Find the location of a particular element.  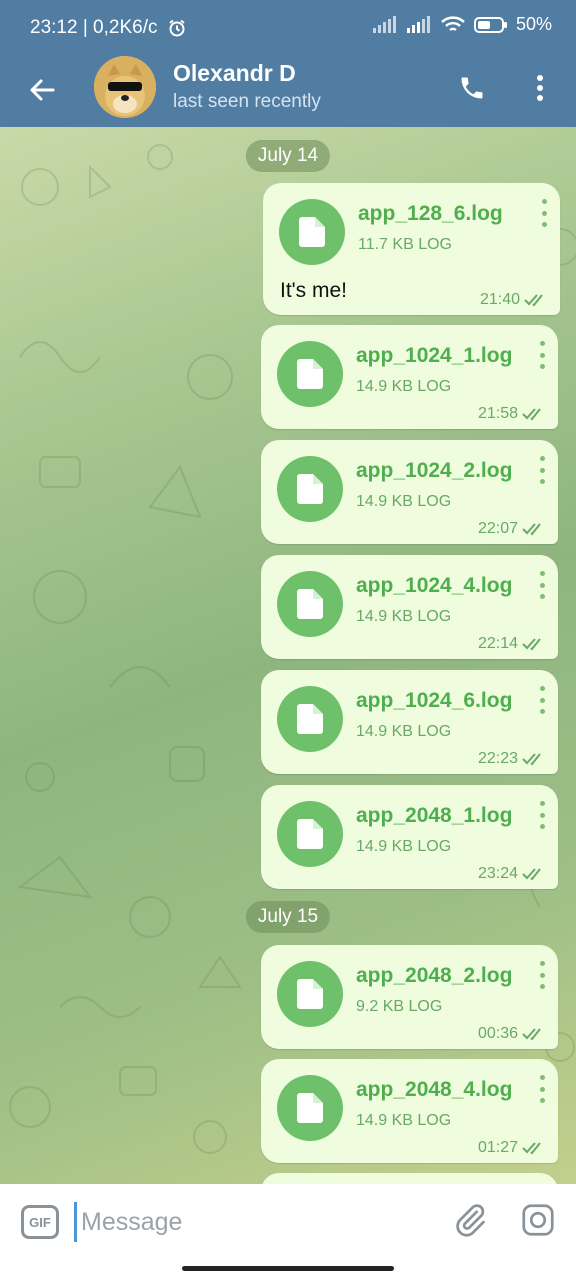

file-size: 11.7 KB LOG is located at coordinates (405, 244).